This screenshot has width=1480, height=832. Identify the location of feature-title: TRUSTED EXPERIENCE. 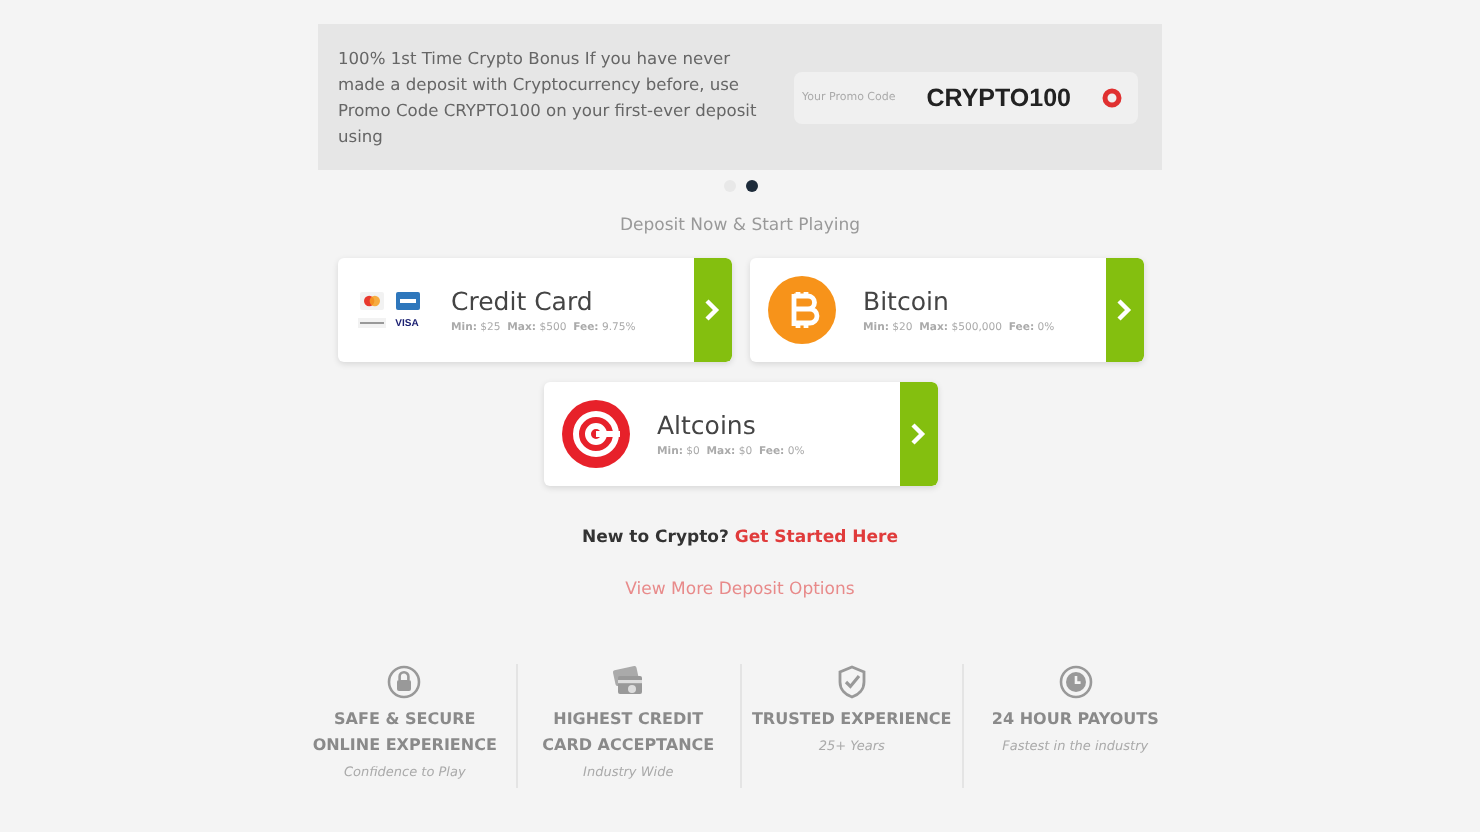
(851, 720).